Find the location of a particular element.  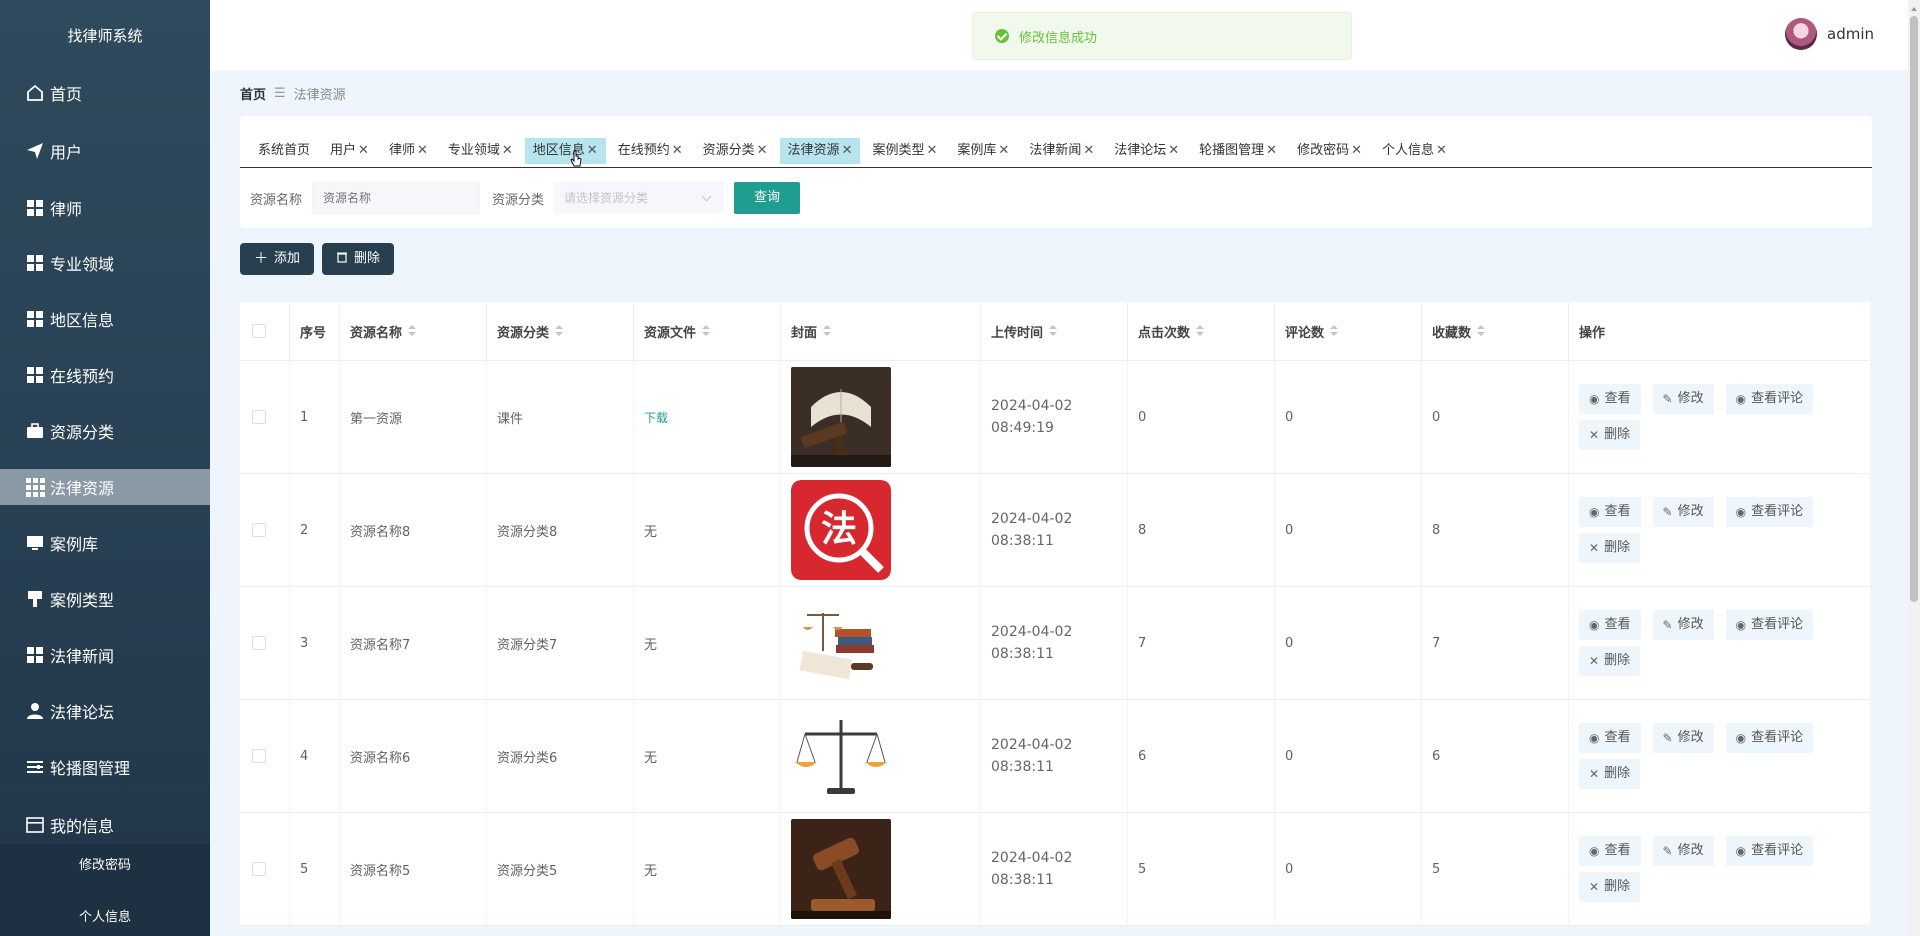

tab-fields: 专业领域 ✕ is located at coordinates (480, 151).